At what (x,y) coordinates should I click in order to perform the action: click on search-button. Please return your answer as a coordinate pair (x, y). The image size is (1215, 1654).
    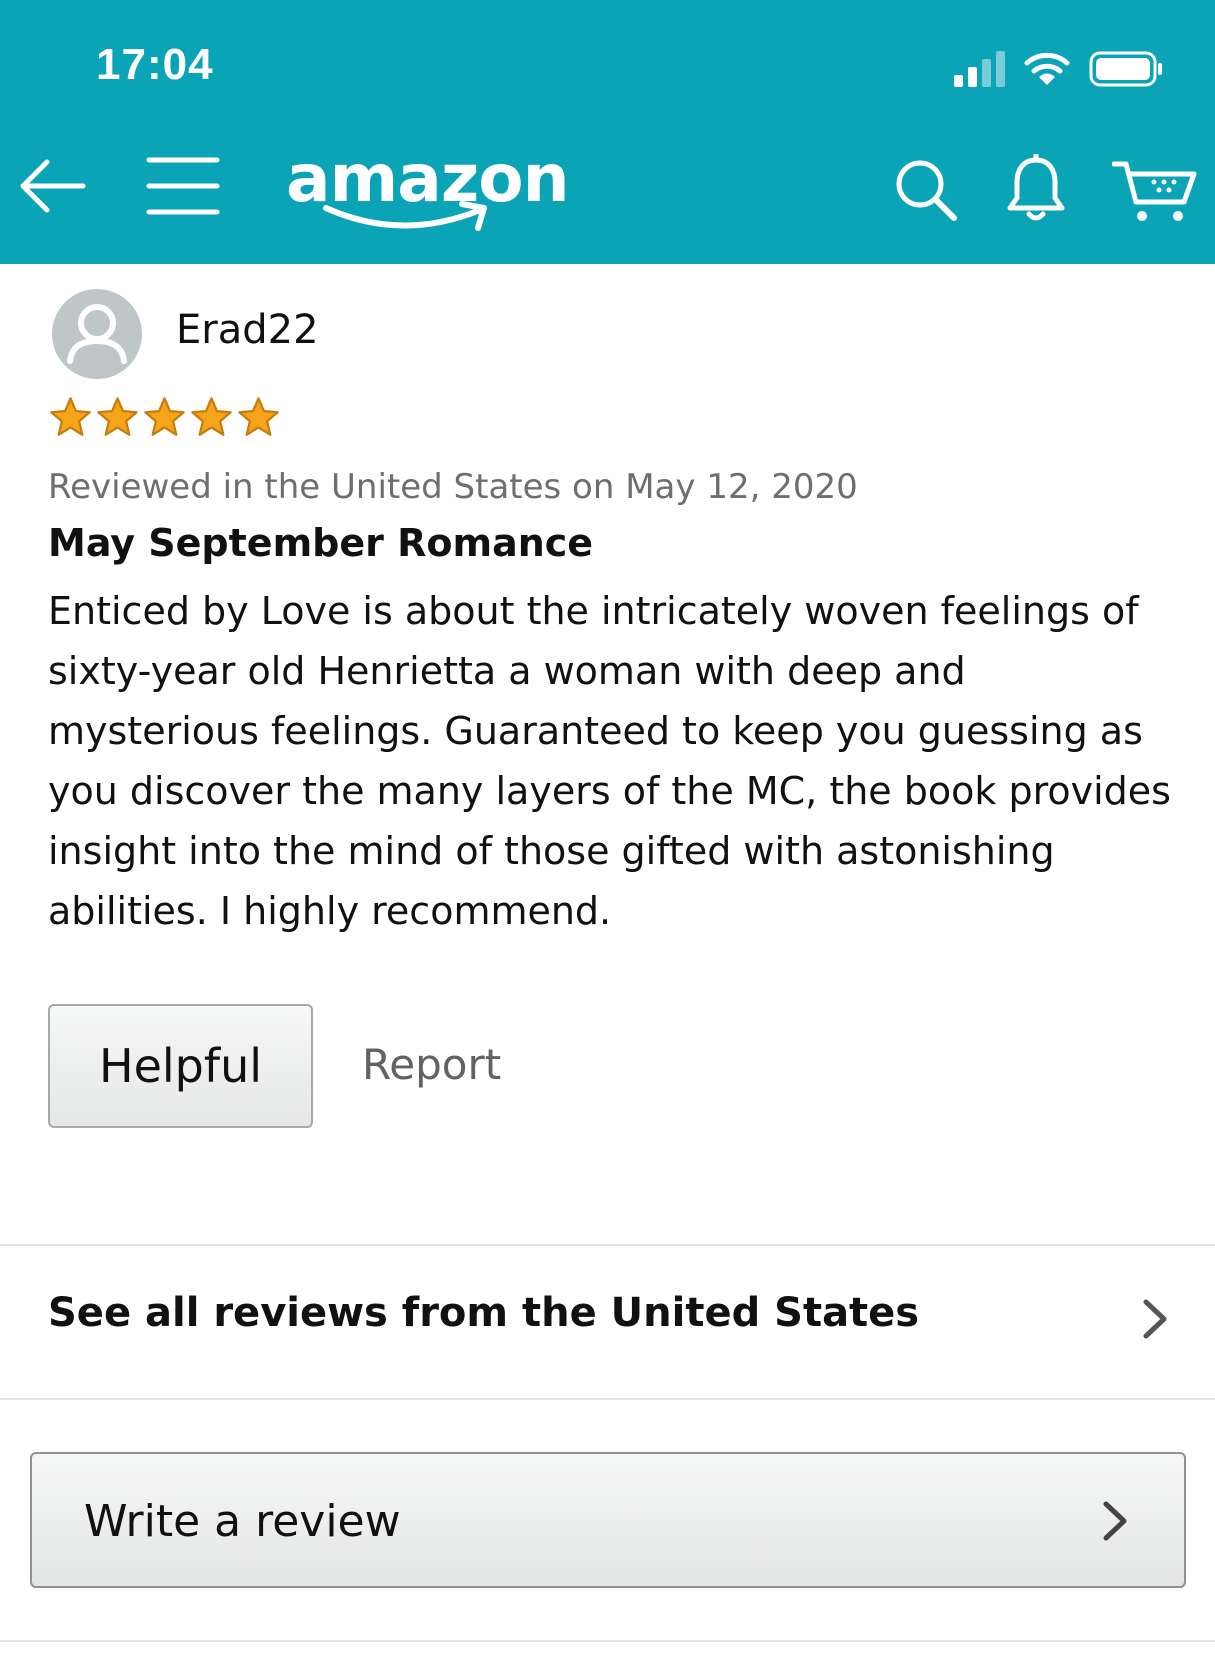
    Looking at the image, I should click on (926, 190).